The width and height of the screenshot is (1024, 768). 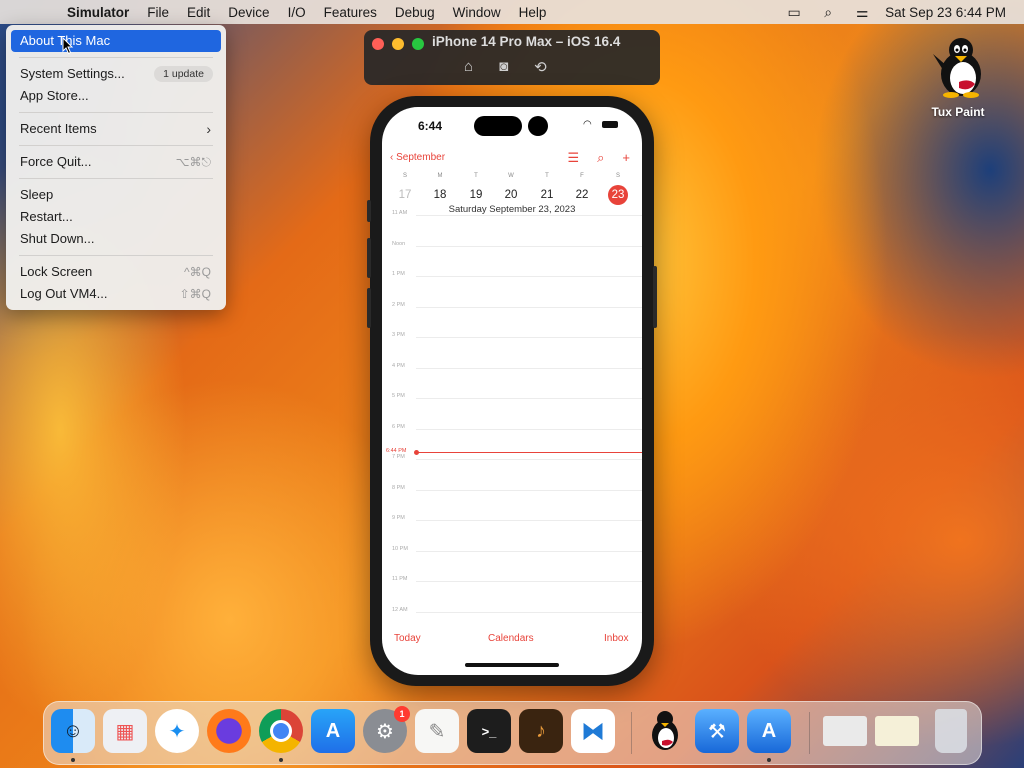 I want to click on spotlight-search-icon: ⌕, so click(x=828, y=12).